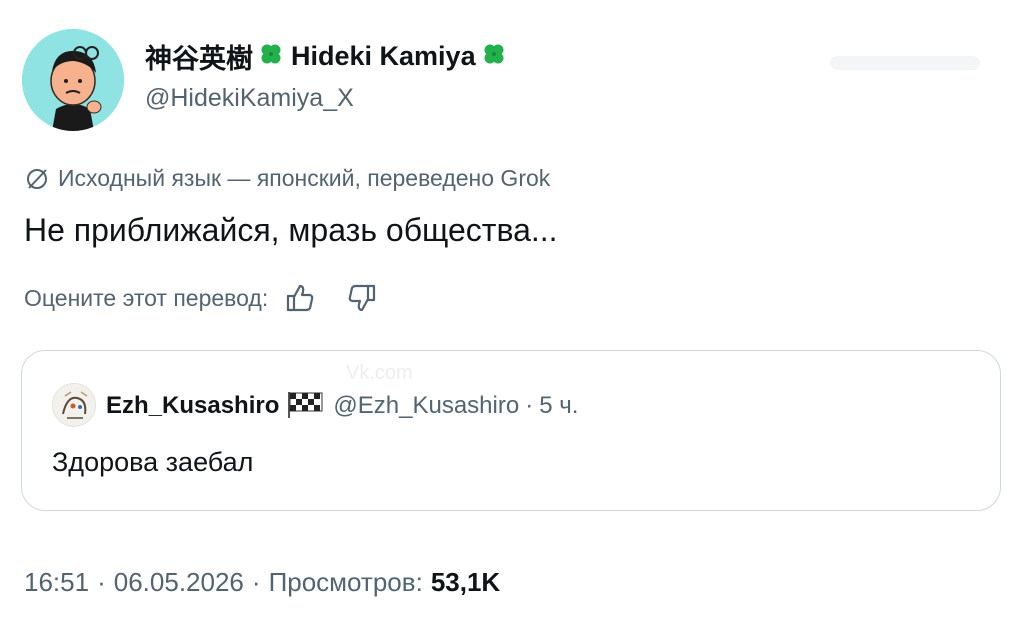  I want to click on quote-timestamp: 5 ч., so click(558, 406).